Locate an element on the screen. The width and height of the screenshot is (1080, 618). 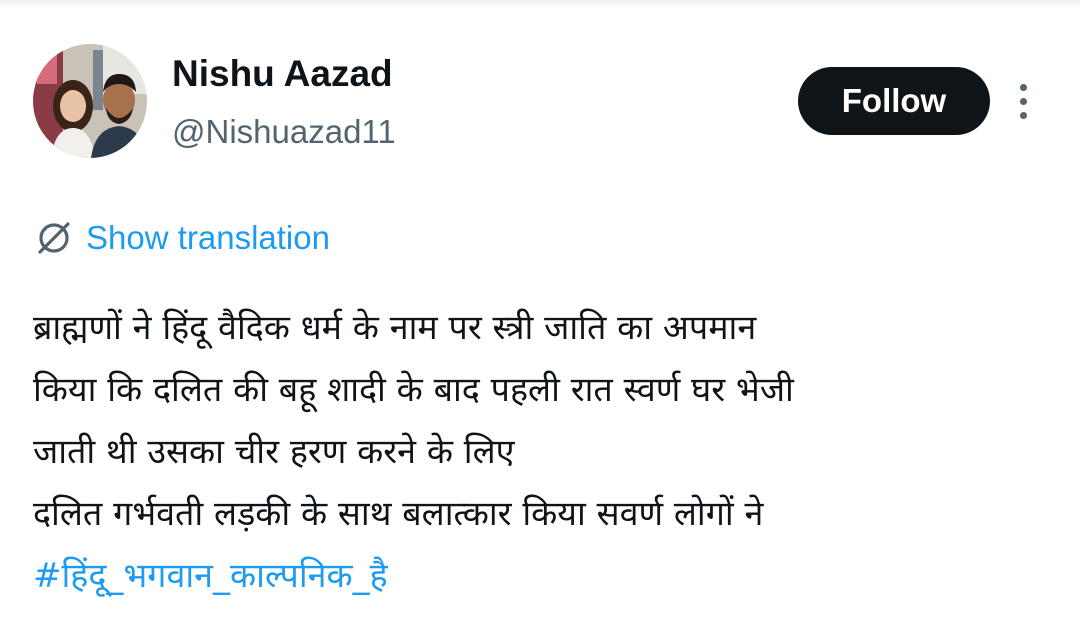
show-translation-label: Show translation is located at coordinates (208, 237).